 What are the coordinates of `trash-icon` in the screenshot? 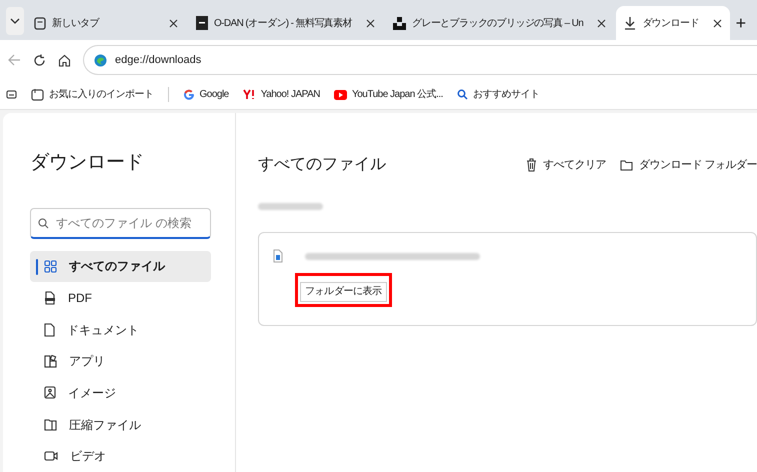 It's located at (531, 165).